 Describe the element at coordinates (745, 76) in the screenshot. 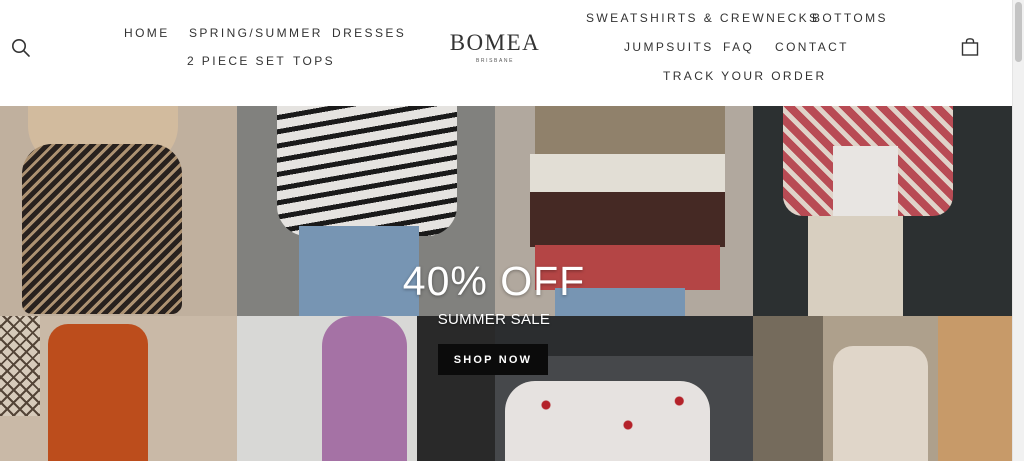

I see `nav-track-your-order: TRACK YOUR ORDER` at that location.